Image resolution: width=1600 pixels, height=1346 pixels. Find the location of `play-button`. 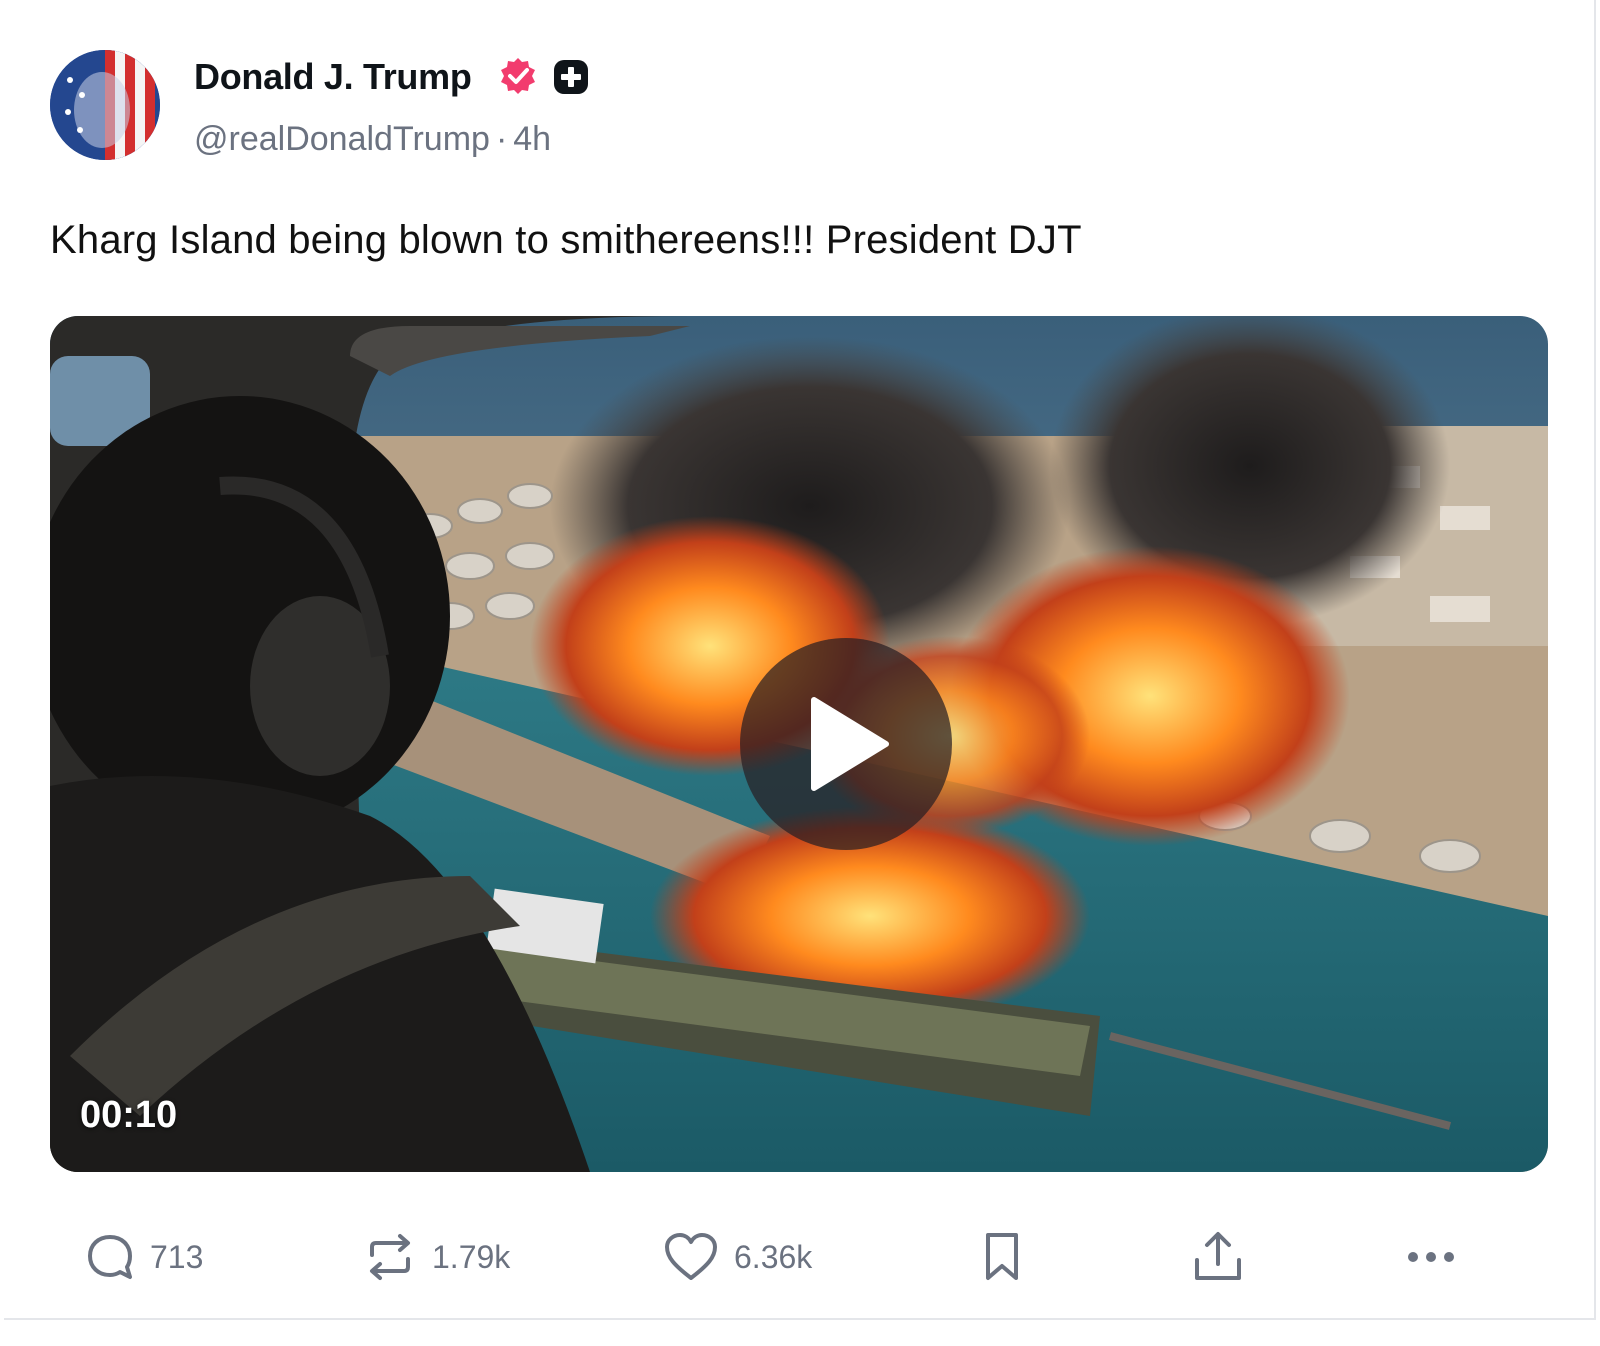

play-button is located at coordinates (846, 744).